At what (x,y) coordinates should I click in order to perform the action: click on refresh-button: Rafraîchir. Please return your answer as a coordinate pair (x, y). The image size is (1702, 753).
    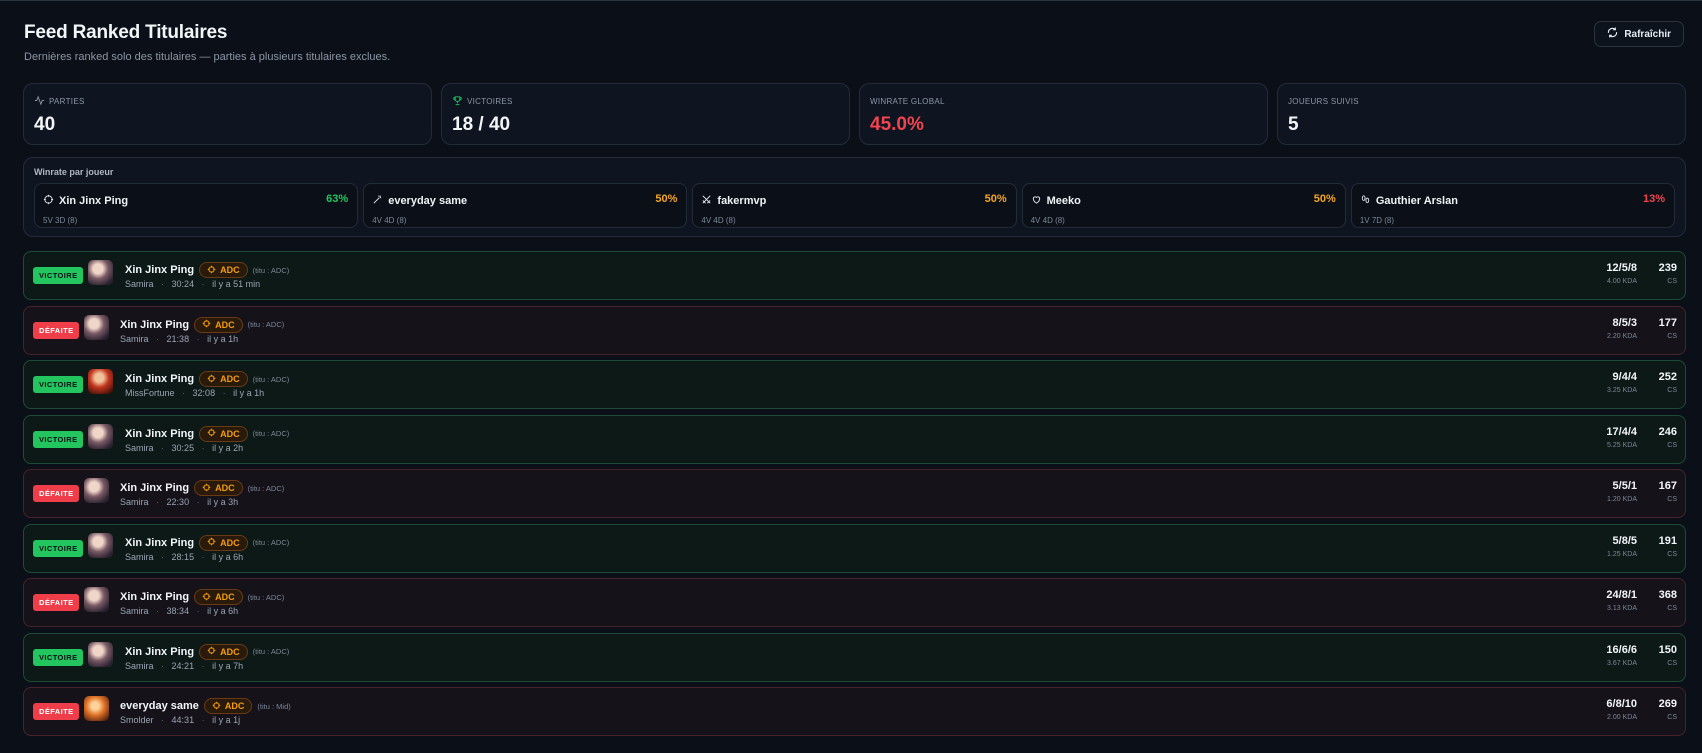
    Looking at the image, I should click on (1639, 34).